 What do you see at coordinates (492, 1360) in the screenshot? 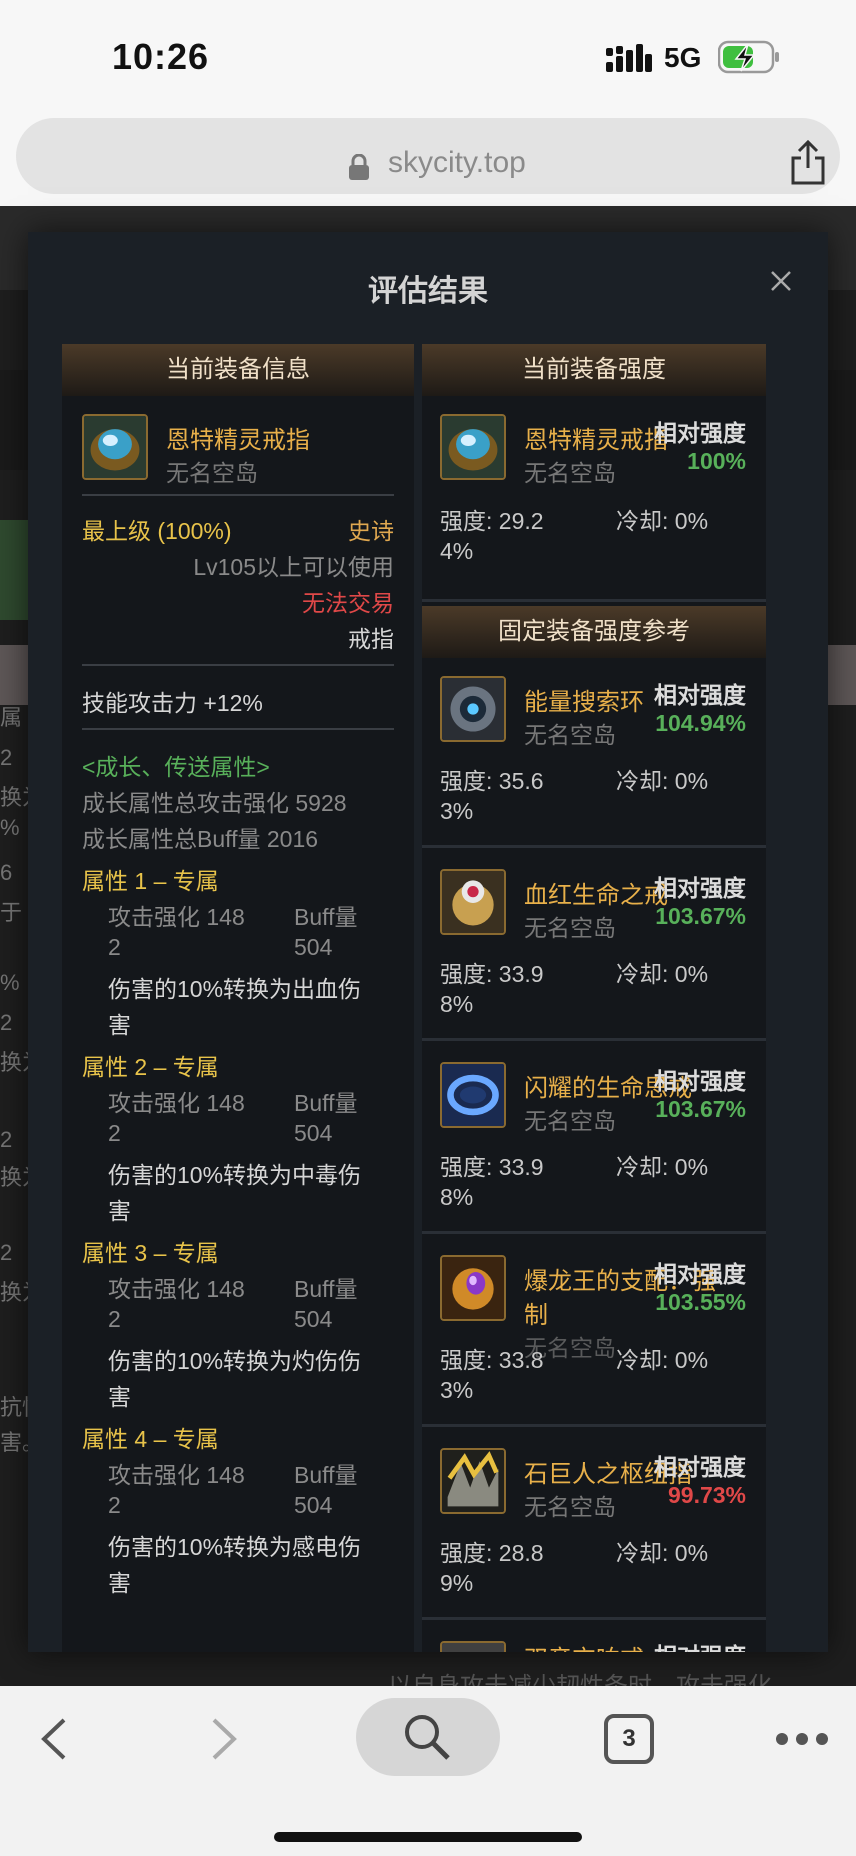
I see `strength-value: 强度: 33.8` at bounding box center [492, 1360].